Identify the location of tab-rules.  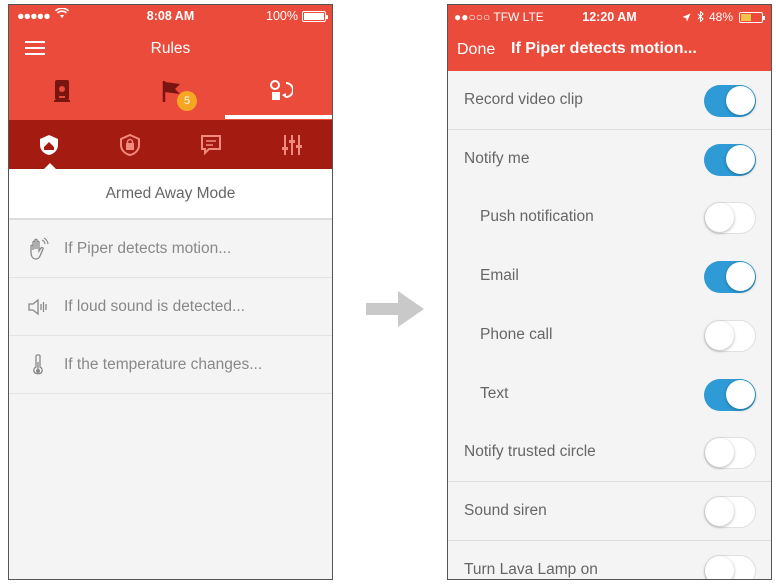
(278, 95).